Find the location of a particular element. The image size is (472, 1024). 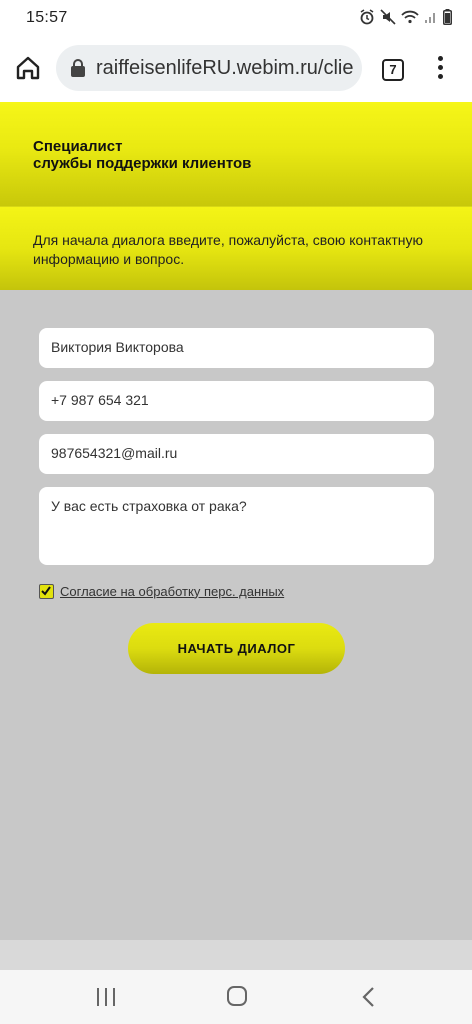

address-bar: raiffeisenlifeRU.webim.ru/clie is located at coordinates (209, 68).